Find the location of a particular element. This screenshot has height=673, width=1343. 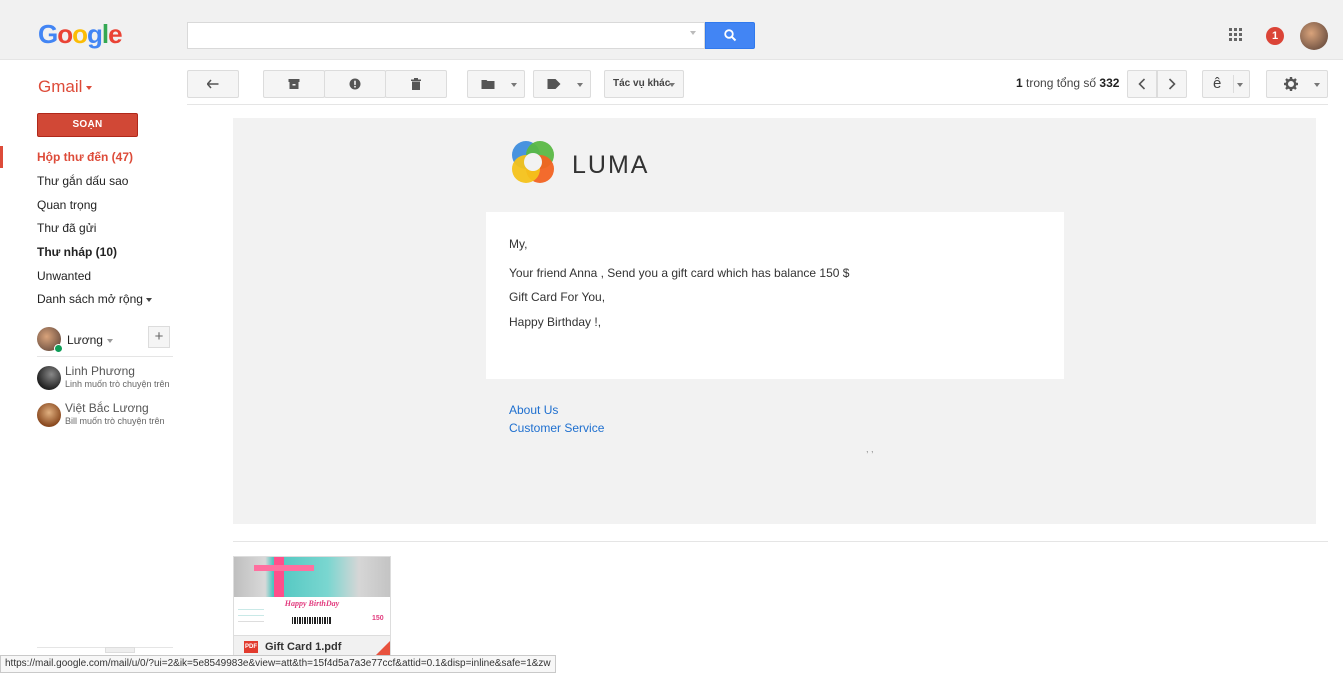

archive-button is located at coordinates (294, 84).